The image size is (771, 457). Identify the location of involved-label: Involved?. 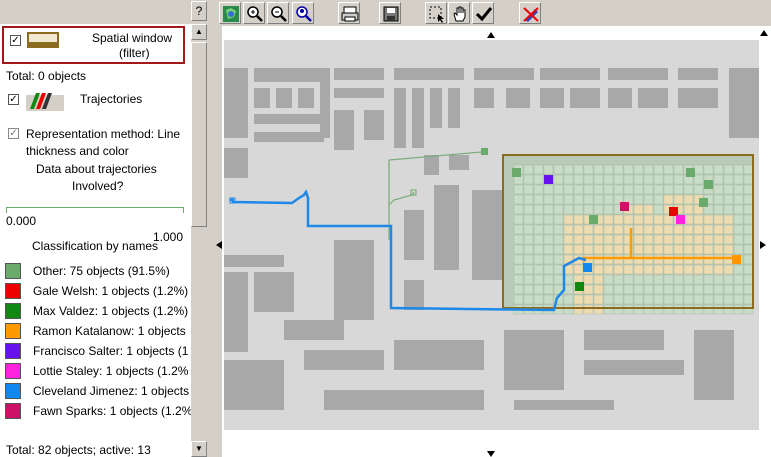
(98, 186).